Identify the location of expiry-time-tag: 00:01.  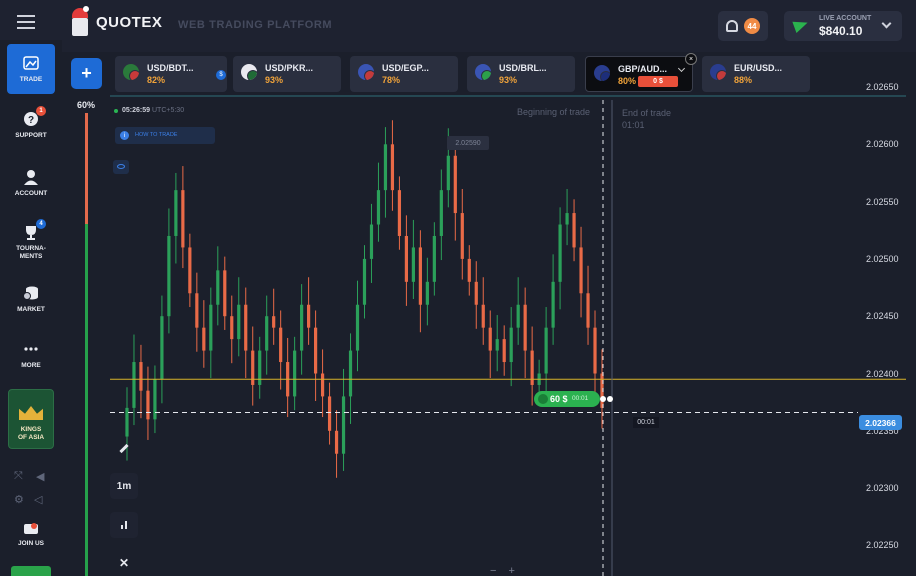
(646, 422).